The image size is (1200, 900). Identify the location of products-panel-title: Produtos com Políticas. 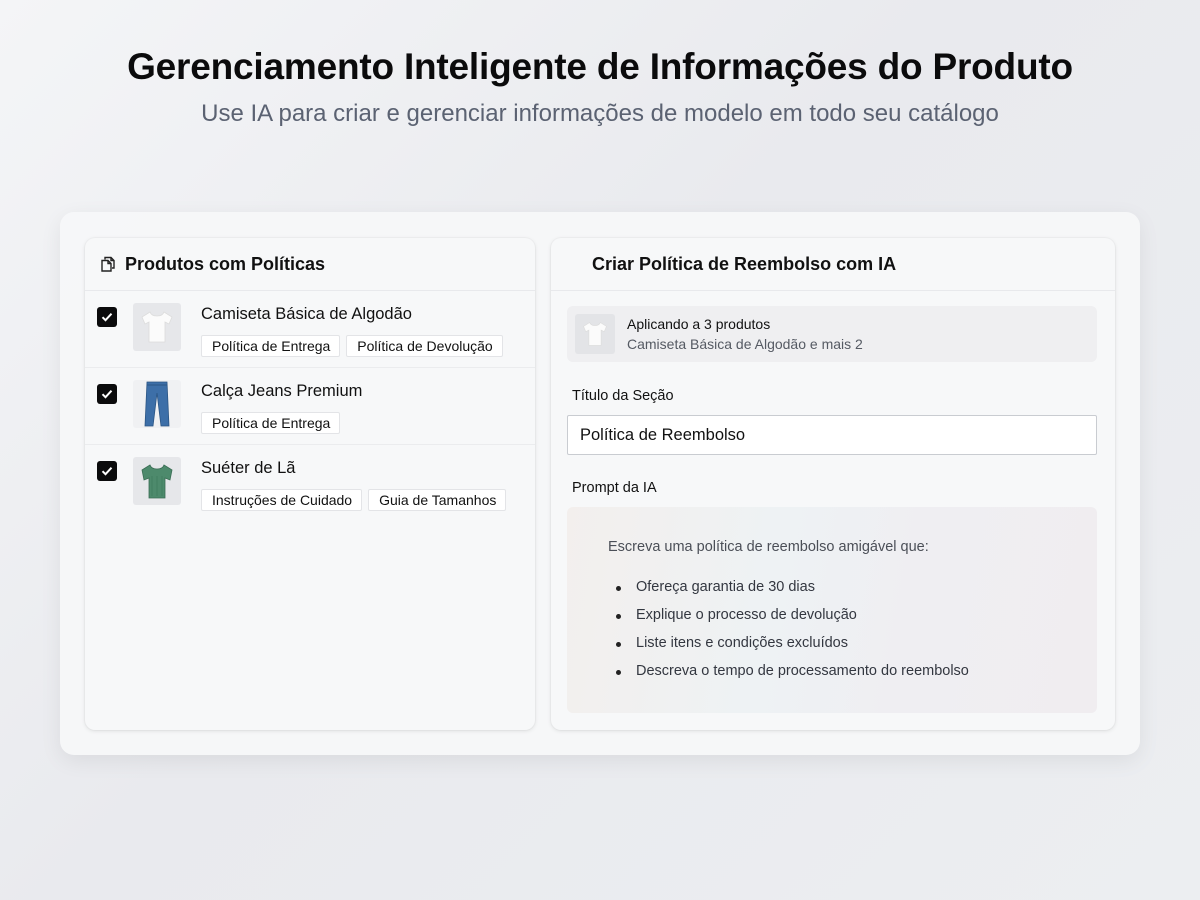
(225, 263).